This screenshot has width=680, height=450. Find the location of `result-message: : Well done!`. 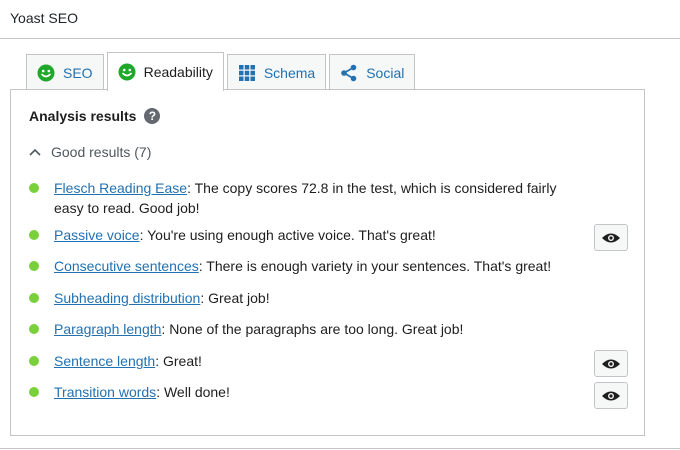

result-message: : Well done! is located at coordinates (193, 392).